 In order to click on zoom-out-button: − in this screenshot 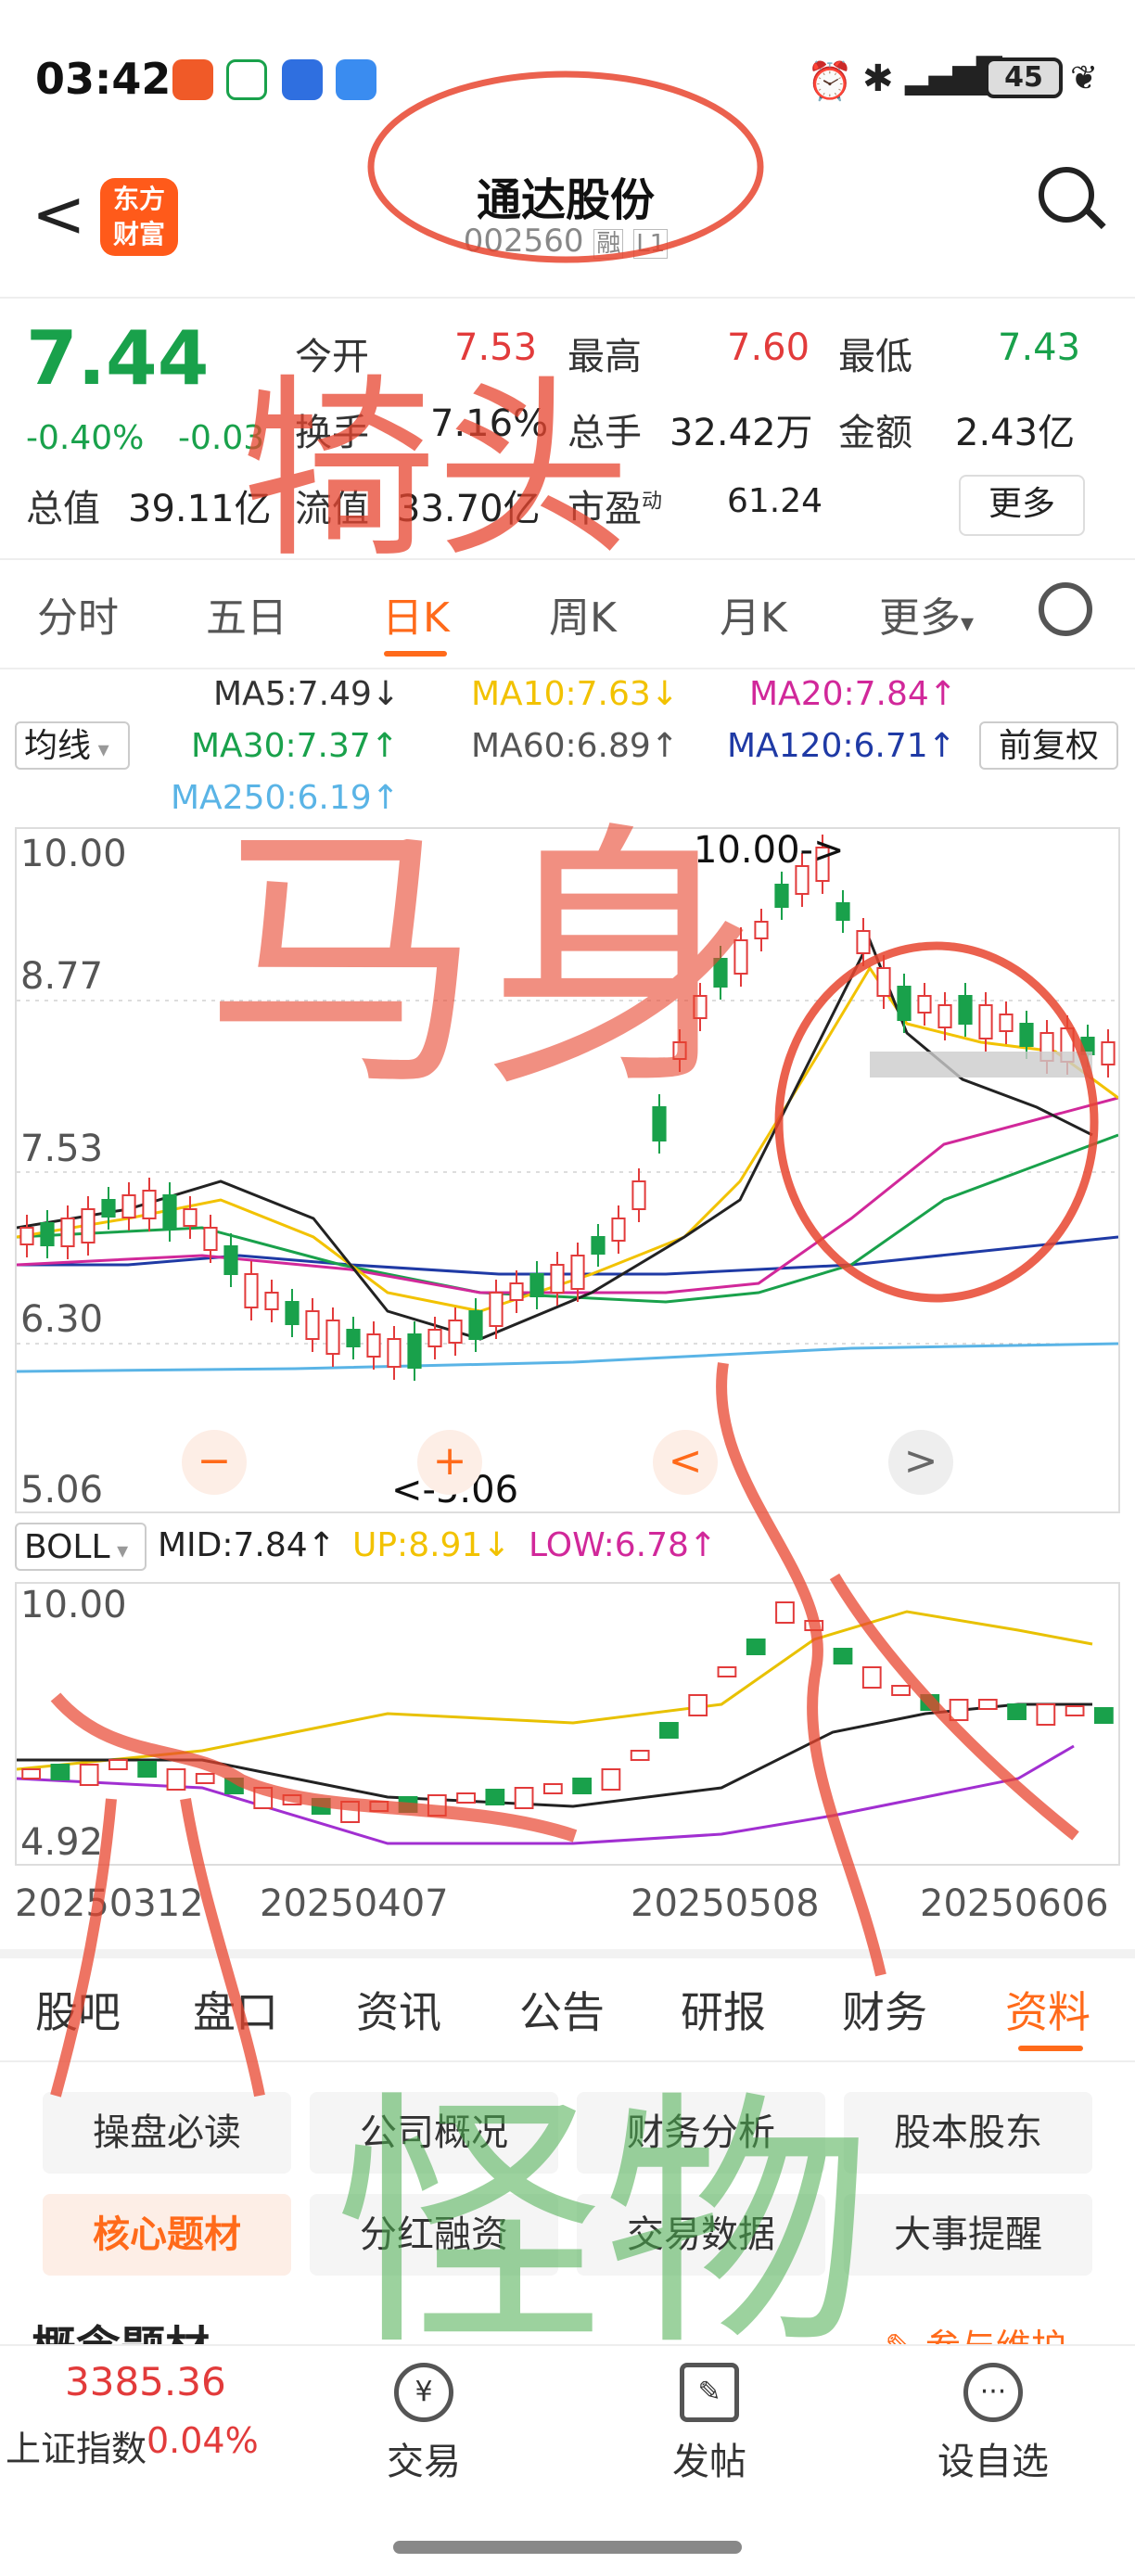, I will do `click(215, 1463)`.